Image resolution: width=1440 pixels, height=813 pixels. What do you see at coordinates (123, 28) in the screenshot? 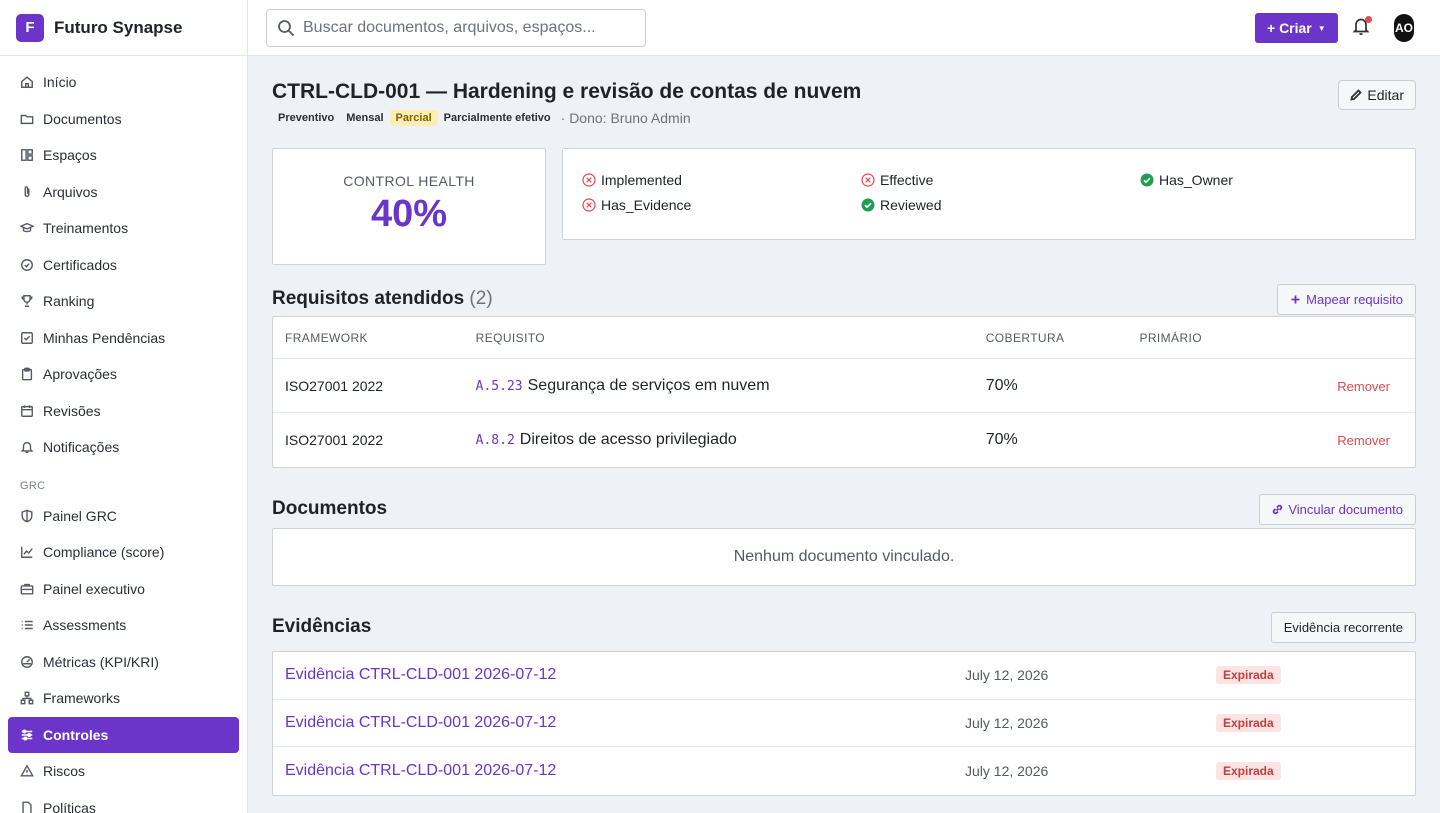
I see `brand: F Futuro Synapse` at bounding box center [123, 28].